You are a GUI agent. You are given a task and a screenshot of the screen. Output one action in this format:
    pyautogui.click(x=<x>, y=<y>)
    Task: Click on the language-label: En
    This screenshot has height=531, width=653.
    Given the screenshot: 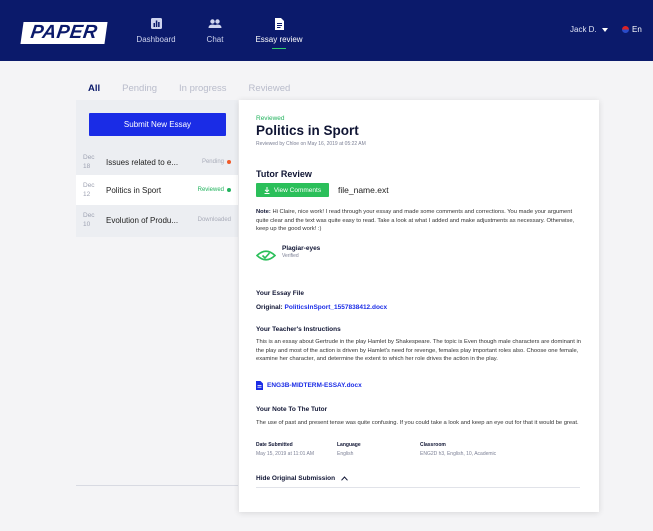 What is the action you would take?
    pyautogui.click(x=637, y=29)
    